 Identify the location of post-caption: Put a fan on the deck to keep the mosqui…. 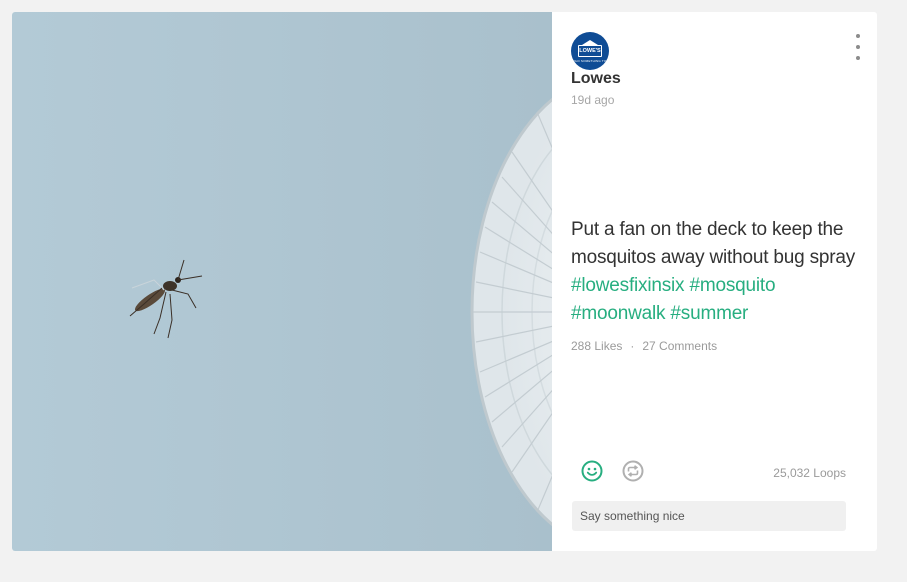
(718, 272).